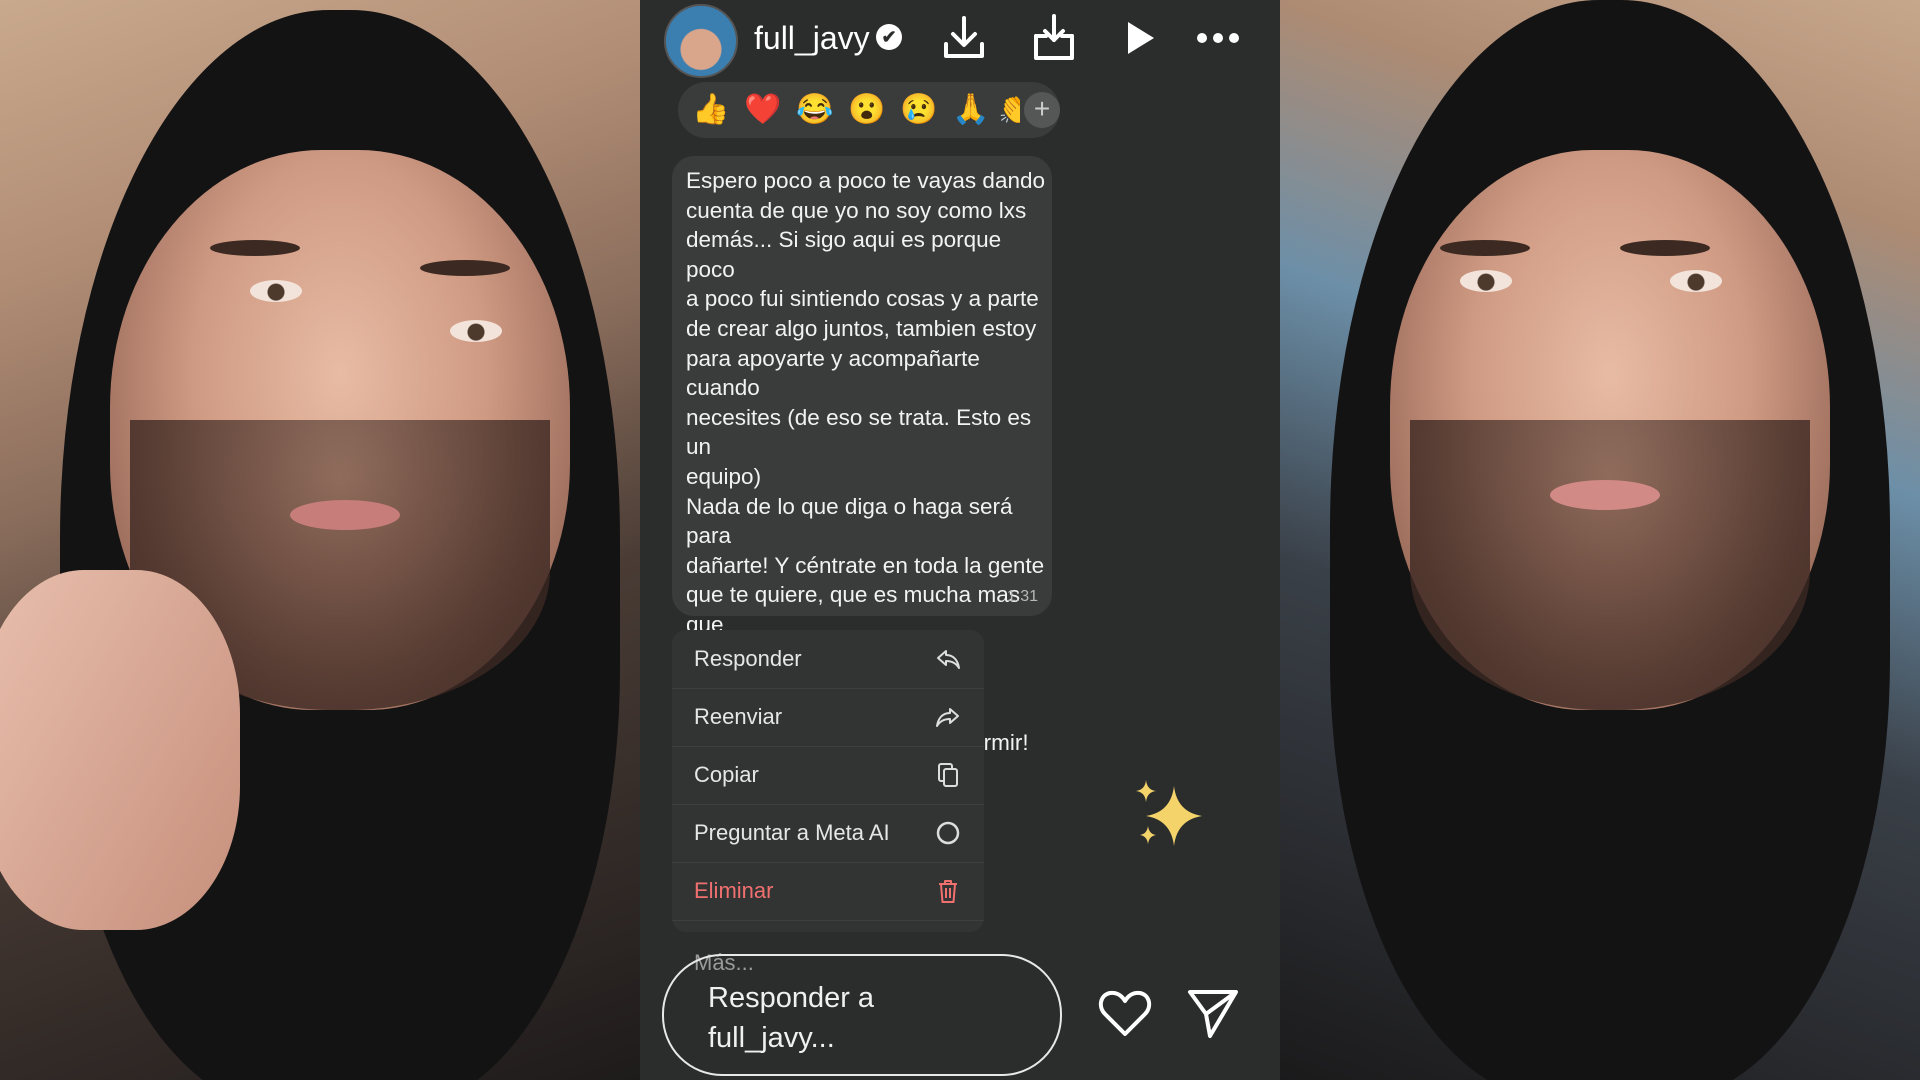 The width and height of the screenshot is (1920, 1080). I want to click on like-heart-icon, so click(1125, 1013).